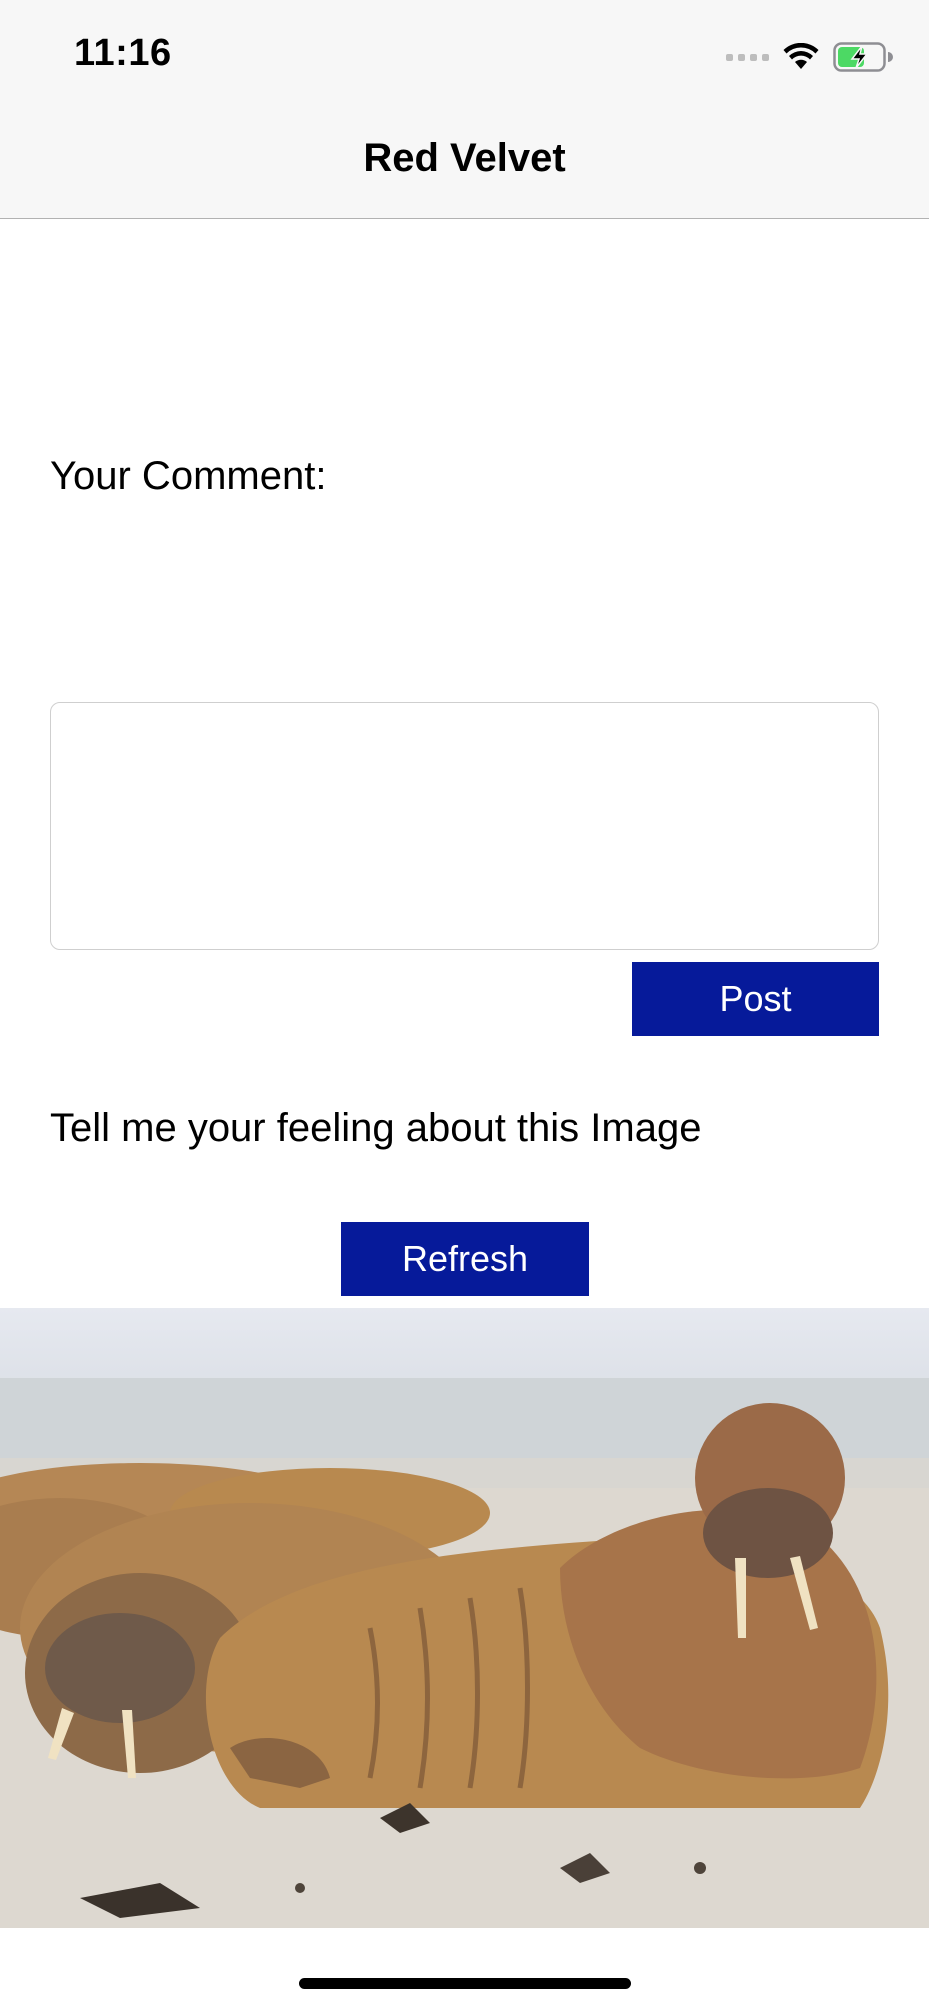 The image size is (929, 2012). What do you see at coordinates (376, 1128) in the screenshot?
I see `feeling-prompt: Tell me your feeling about this Image` at bounding box center [376, 1128].